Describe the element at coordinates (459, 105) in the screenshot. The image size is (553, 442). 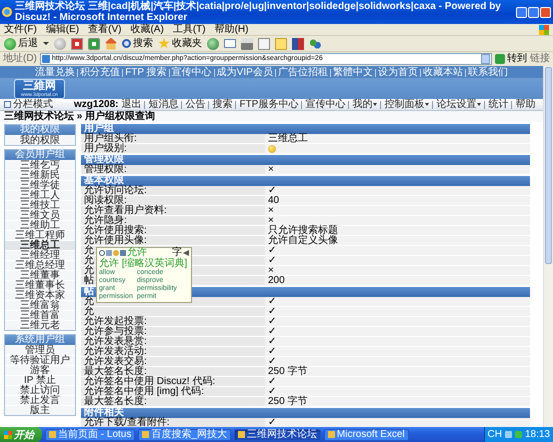
I see `nav-link: 论坛设置` at that location.